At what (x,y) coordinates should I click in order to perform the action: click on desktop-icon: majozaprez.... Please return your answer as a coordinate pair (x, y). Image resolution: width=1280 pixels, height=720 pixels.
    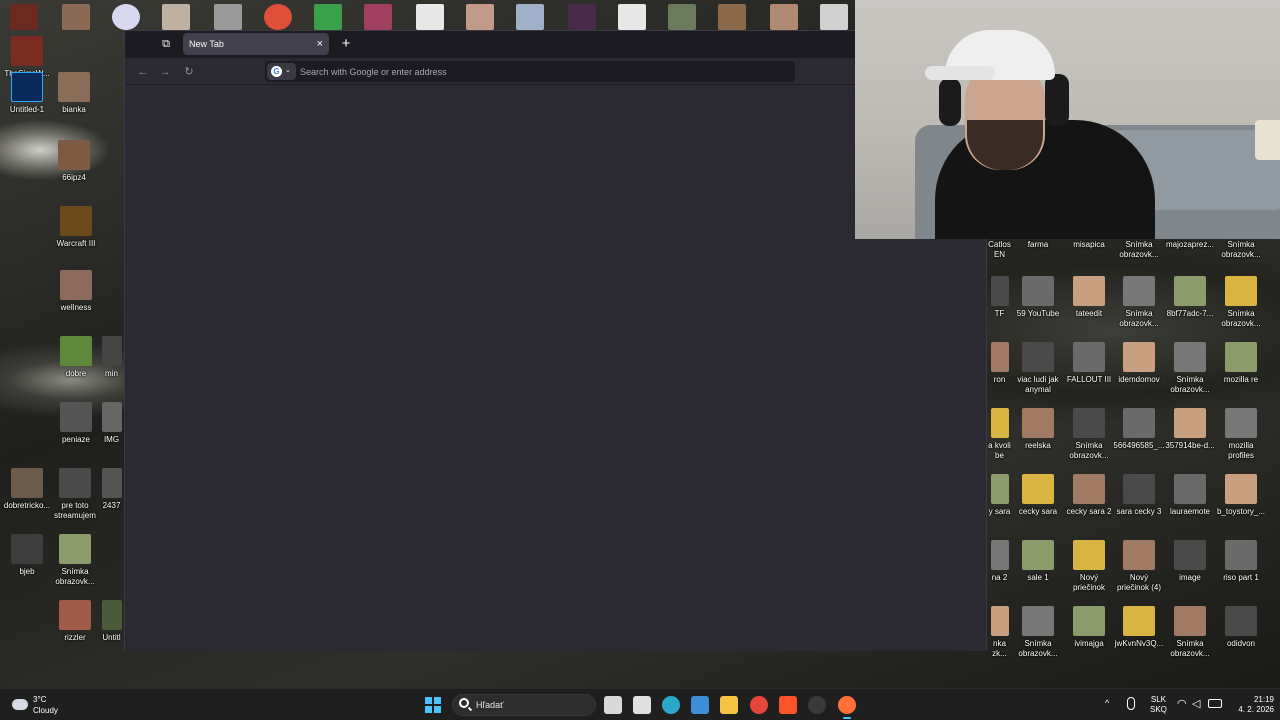
    Looking at the image, I should click on (1190, 245).